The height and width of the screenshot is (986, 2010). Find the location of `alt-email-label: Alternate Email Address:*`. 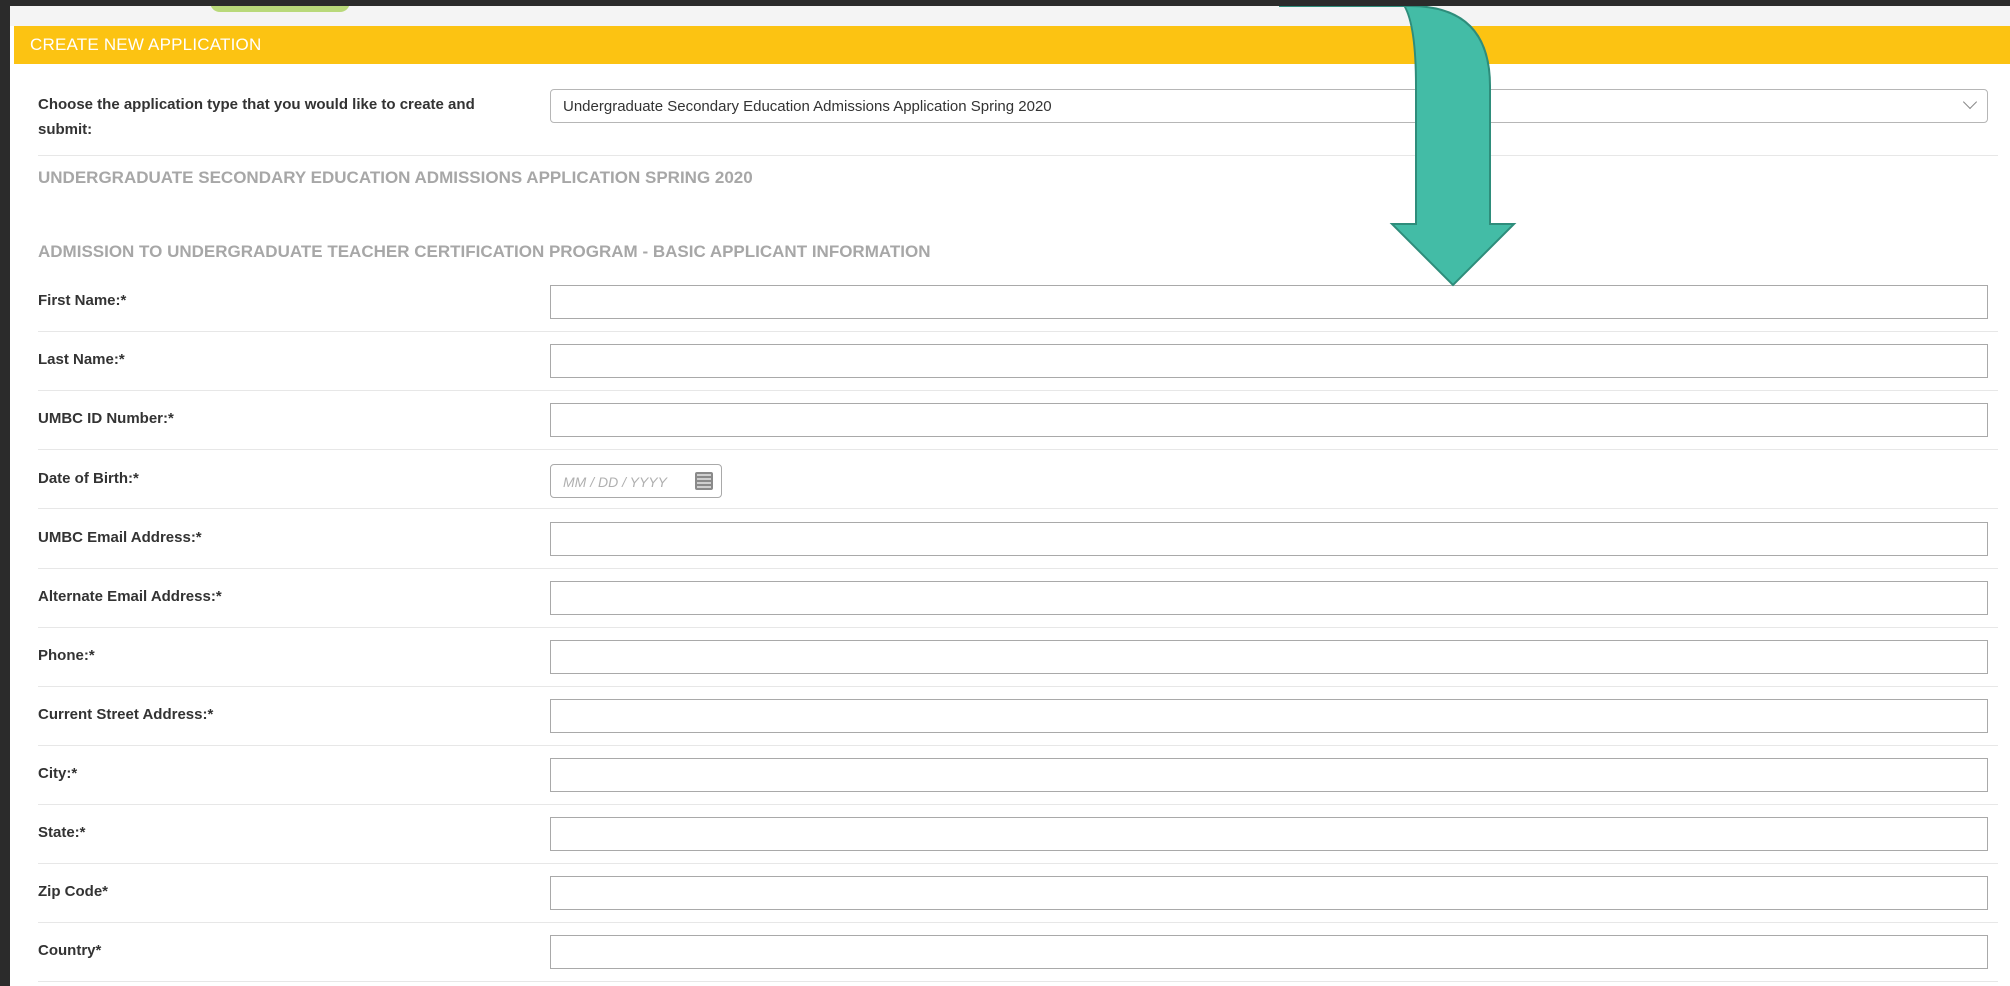

alt-email-label: Alternate Email Address:* is located at coordinates (130, 596).